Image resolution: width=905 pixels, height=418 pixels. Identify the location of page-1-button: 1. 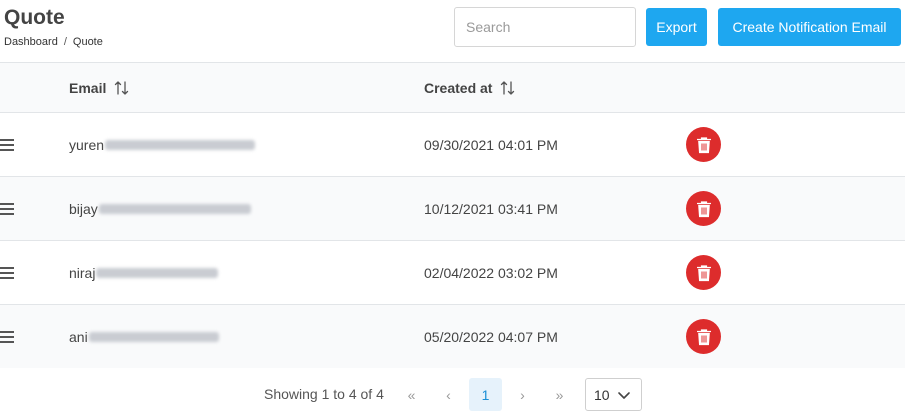
(485, 394).